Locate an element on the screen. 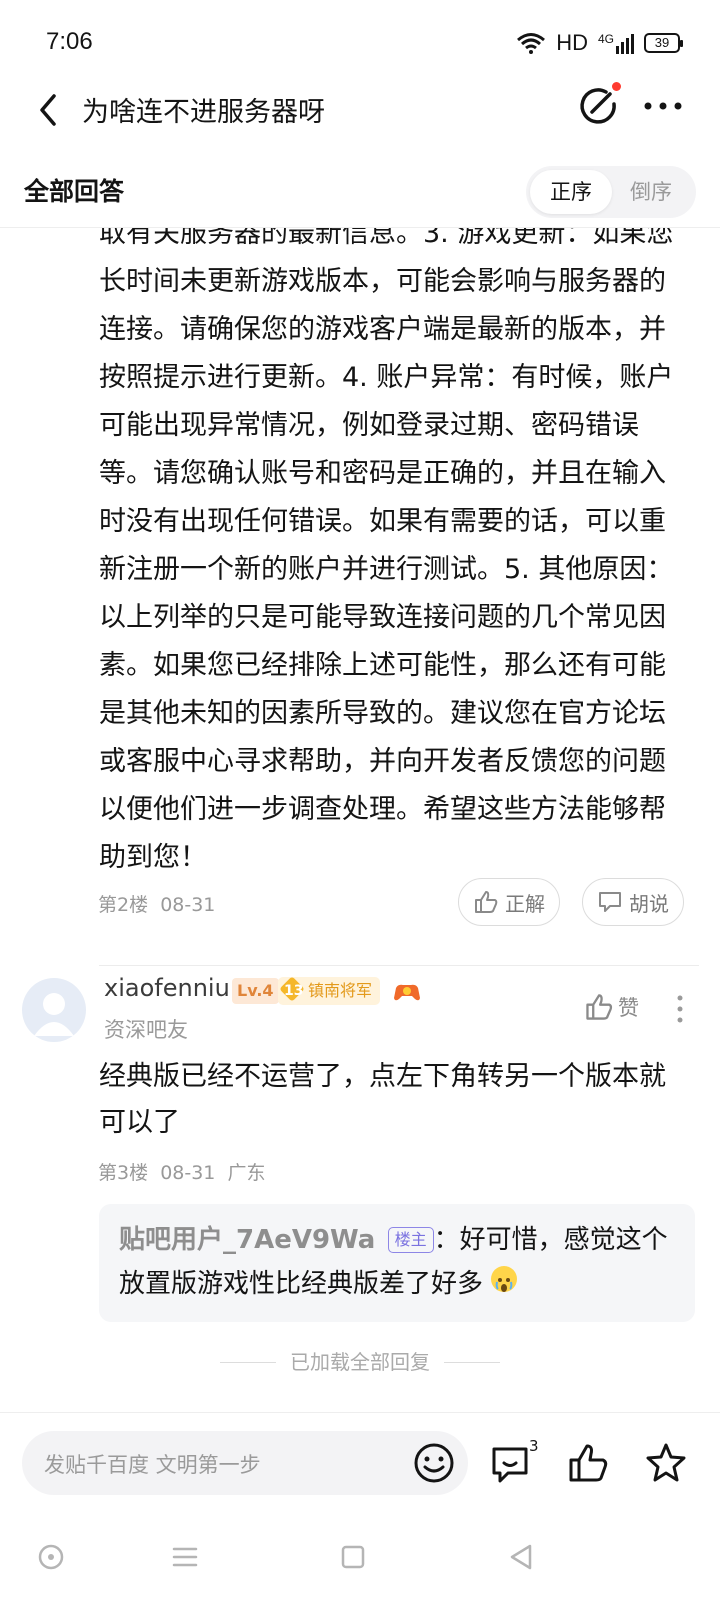 The image size is (720, 1600). home-icon is located at coordinates (353, 1557).